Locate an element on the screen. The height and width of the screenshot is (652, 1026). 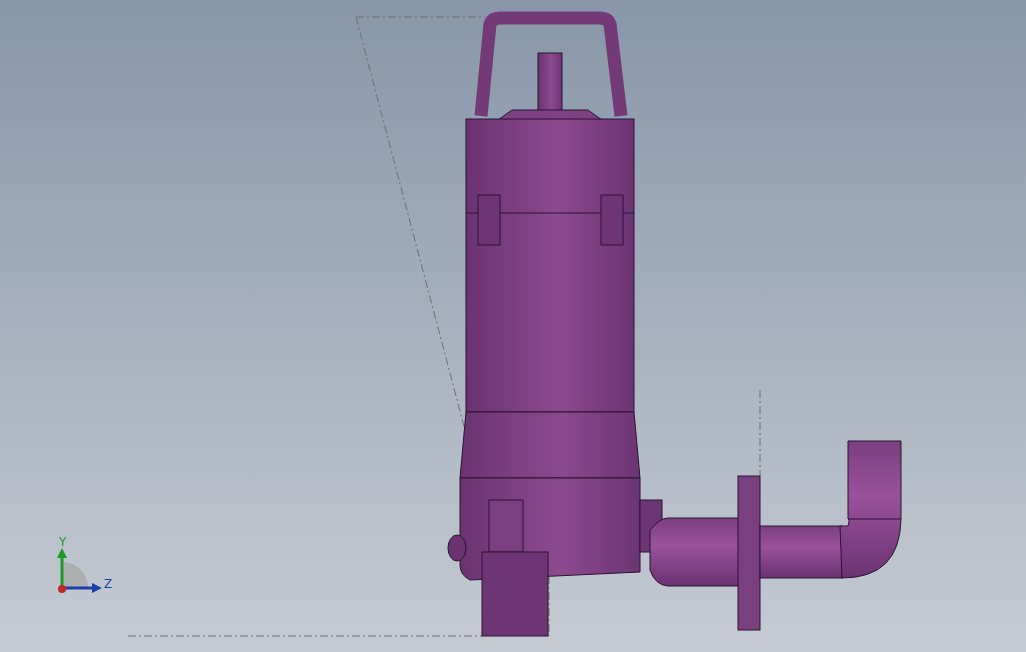
axis-label: Y is located at coordinates (63, 542).